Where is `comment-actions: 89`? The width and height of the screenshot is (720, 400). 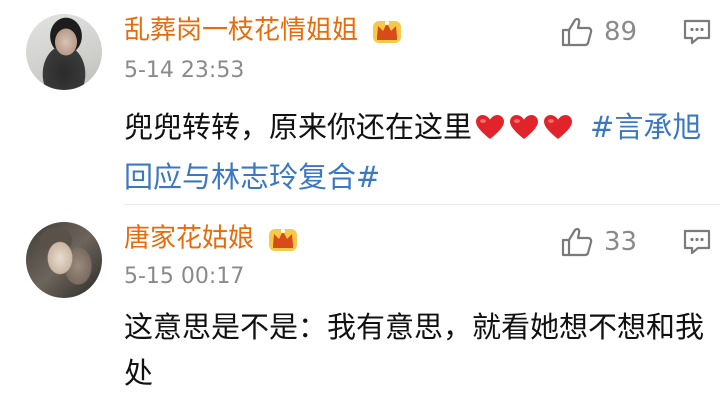 comment-actions: 89 is located at coordinates (630, 32).